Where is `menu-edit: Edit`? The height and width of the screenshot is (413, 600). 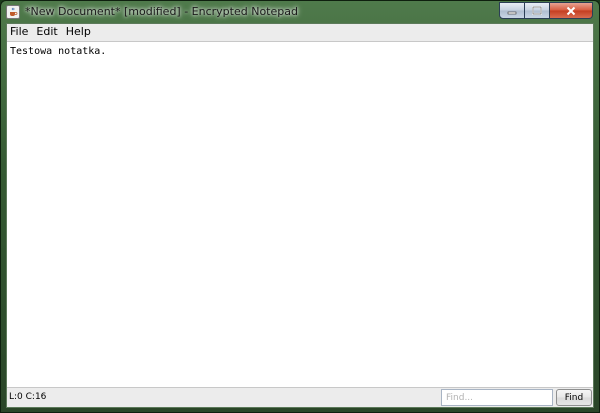
menu-edit: Edit is located at coordinates (46, 32).